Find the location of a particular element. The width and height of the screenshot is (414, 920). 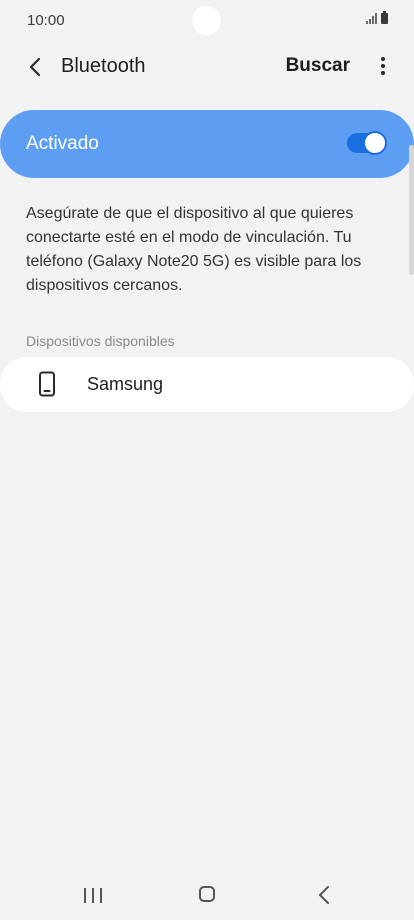

chevron-left-icon is located at coordinates (35, 67).